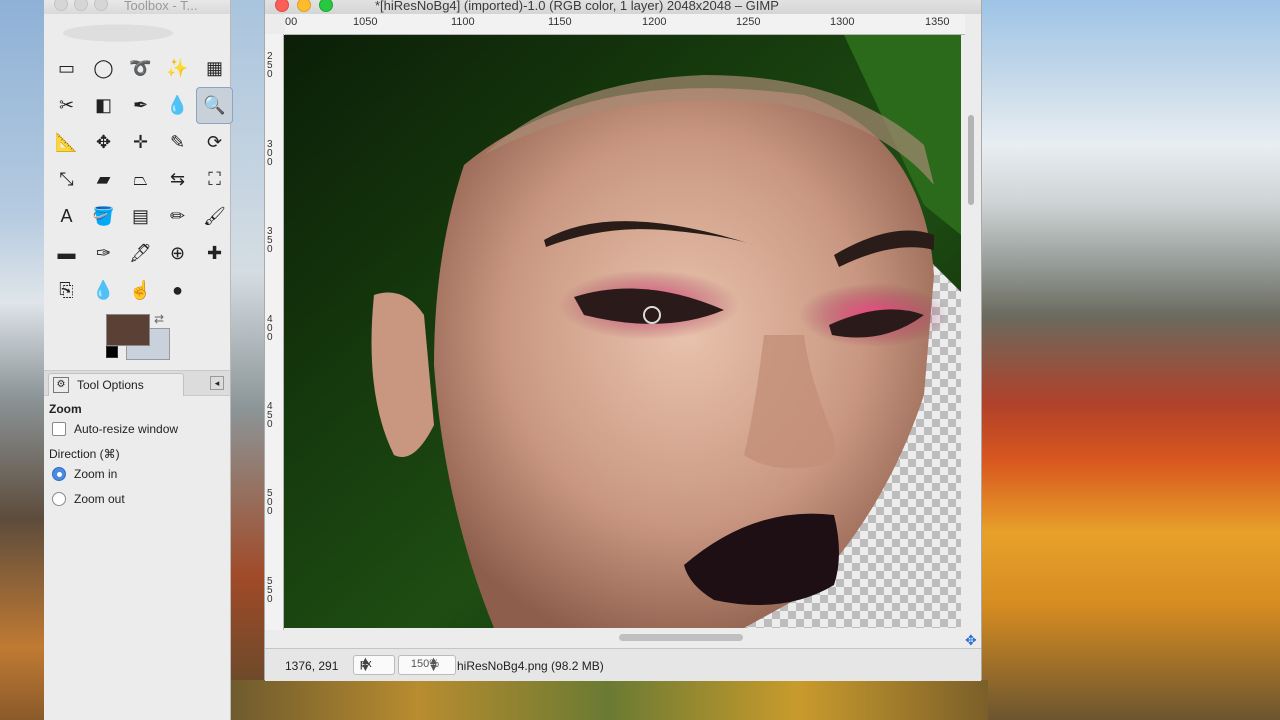 This screenshot has width=1280, height=720. What do you see at coordinates (374, 665) in the screenshot?
I see `unit-selector: px ▲ ▼` at bounding box center [374, 665].